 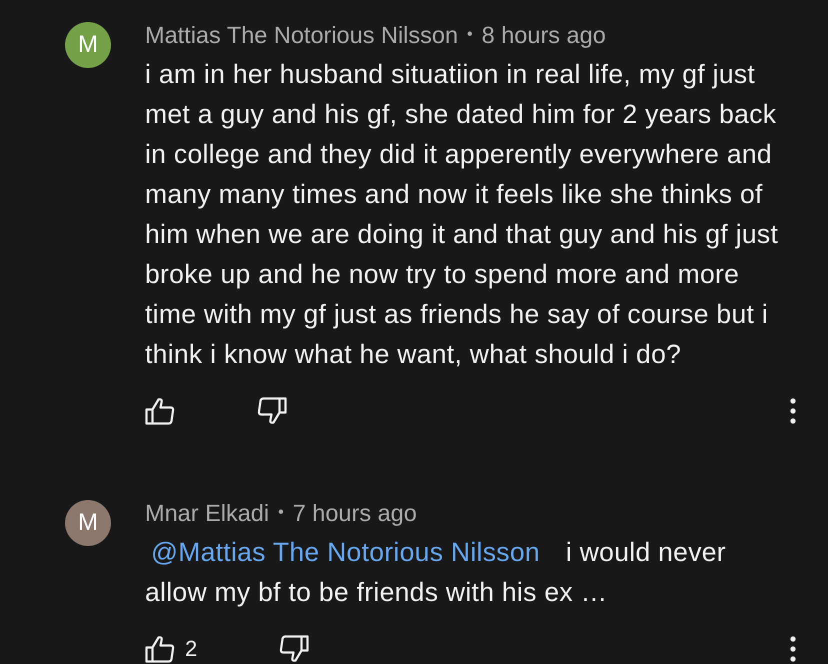 I want to click on like-button: 2, so click(x=171, y=649).